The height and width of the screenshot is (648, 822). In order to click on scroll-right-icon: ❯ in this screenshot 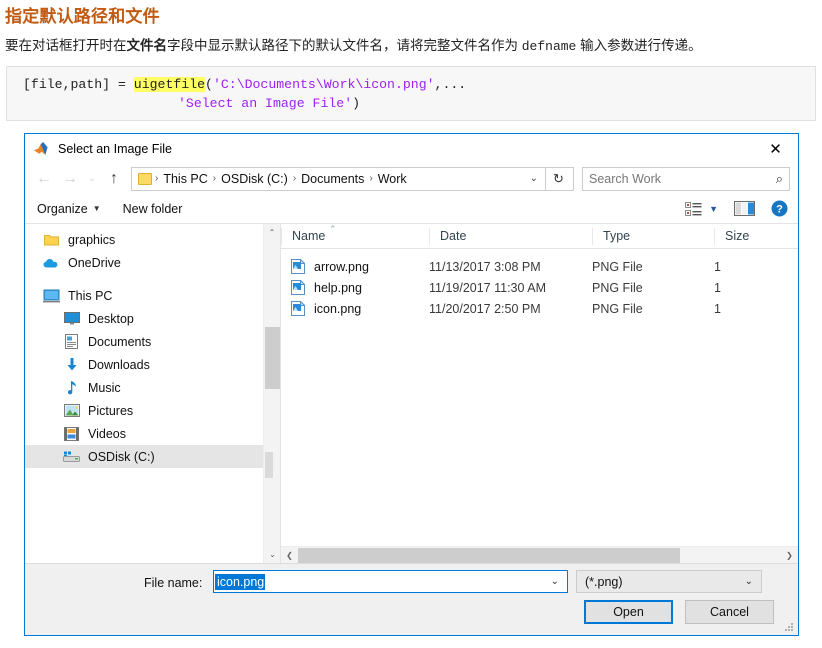, I will do `click(789, 555)`.